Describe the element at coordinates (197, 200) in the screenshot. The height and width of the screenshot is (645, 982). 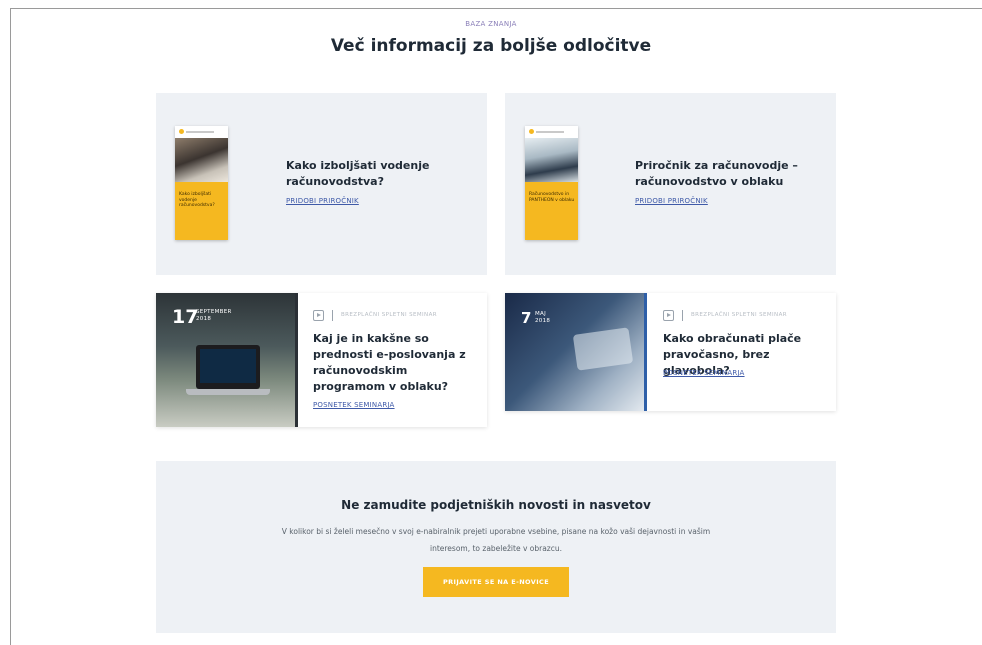
I see `cover-title: Kako izboljšati vodenje računovodstva?` at that location.